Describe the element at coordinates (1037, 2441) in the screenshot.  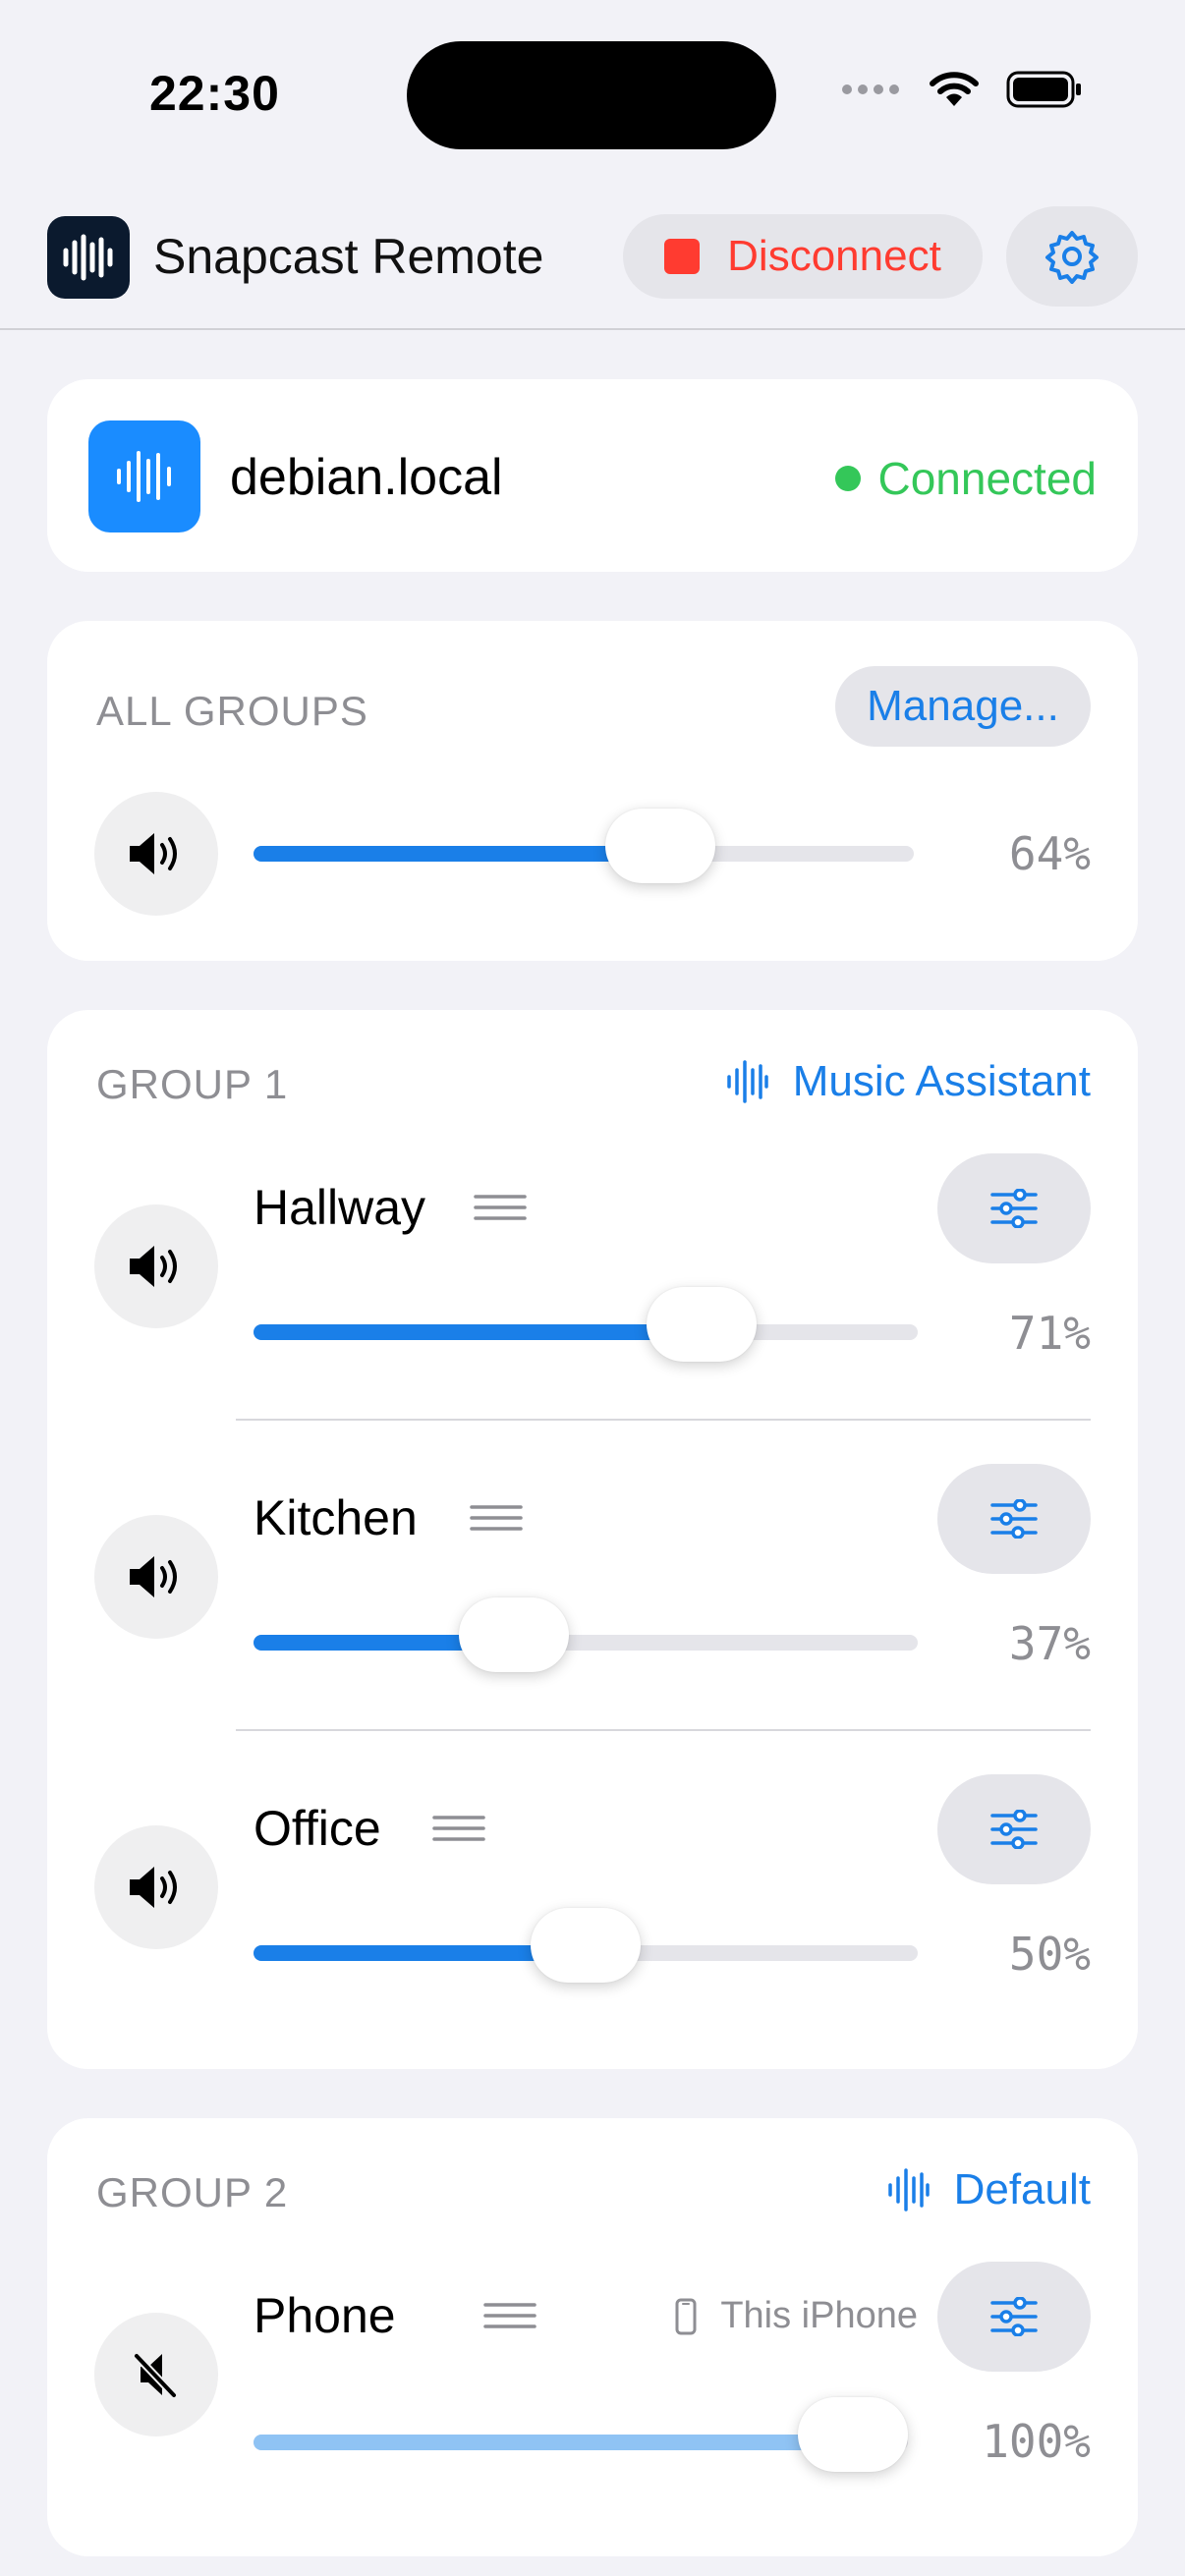
I see `client-volume-value: 100%` at that location.